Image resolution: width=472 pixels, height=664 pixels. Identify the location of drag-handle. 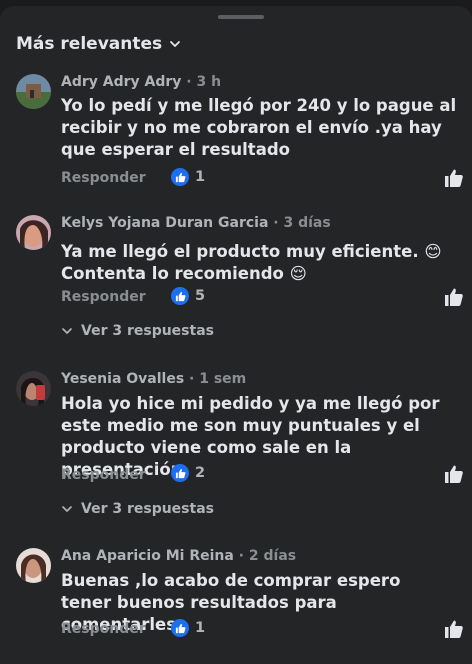
(241, 17).